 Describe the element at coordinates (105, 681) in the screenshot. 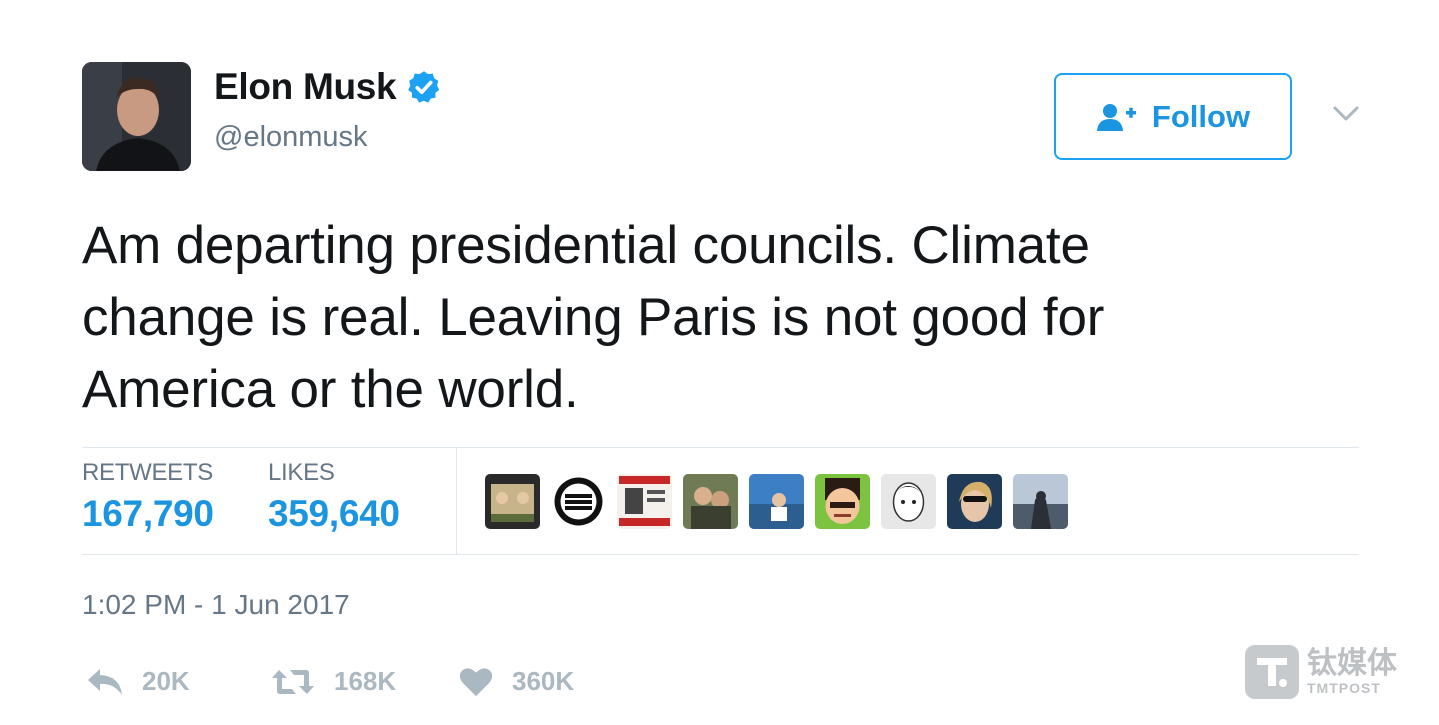

I see `reply-icon` at that location.